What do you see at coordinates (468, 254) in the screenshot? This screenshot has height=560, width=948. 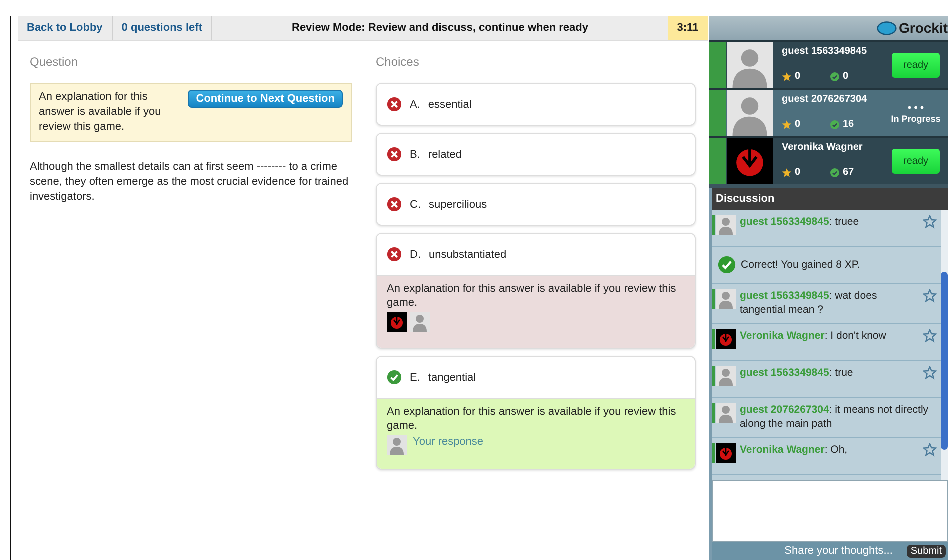 I see `choice-text: unsubstantiated` at bounding box center [468, 254].